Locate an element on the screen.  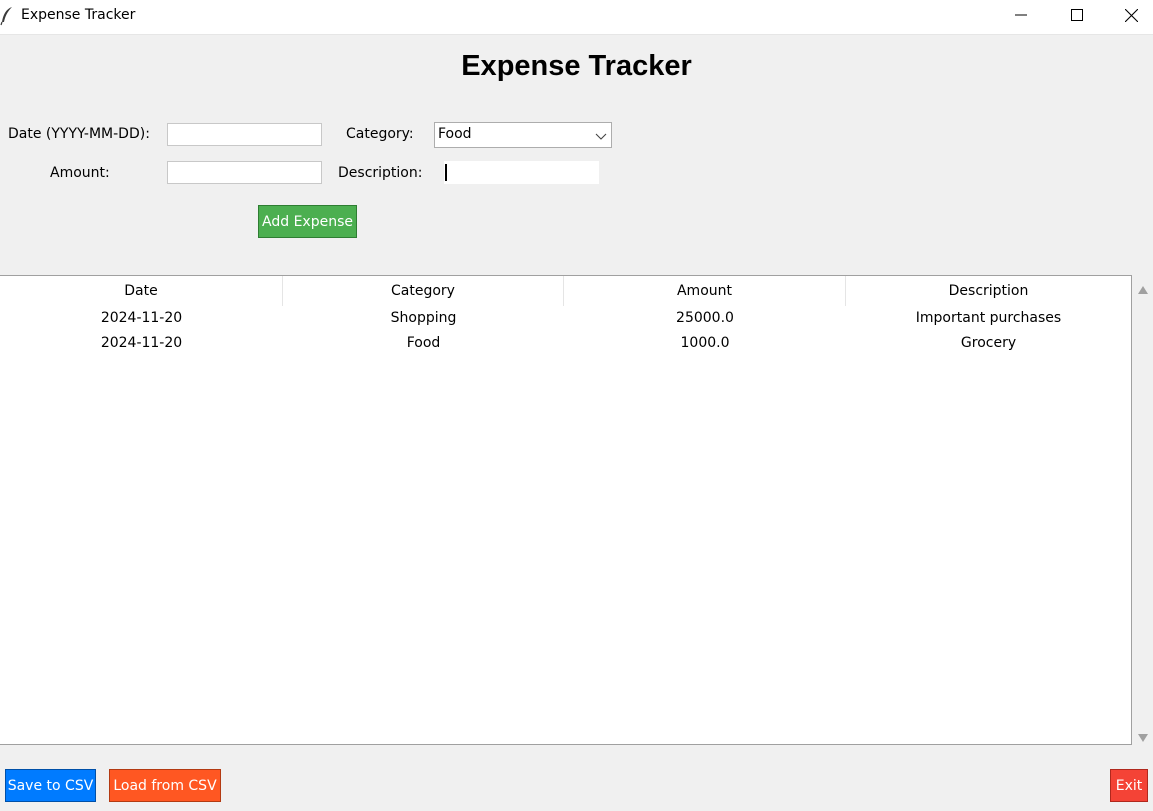
text-cursor is located at coordinates (446, 172).